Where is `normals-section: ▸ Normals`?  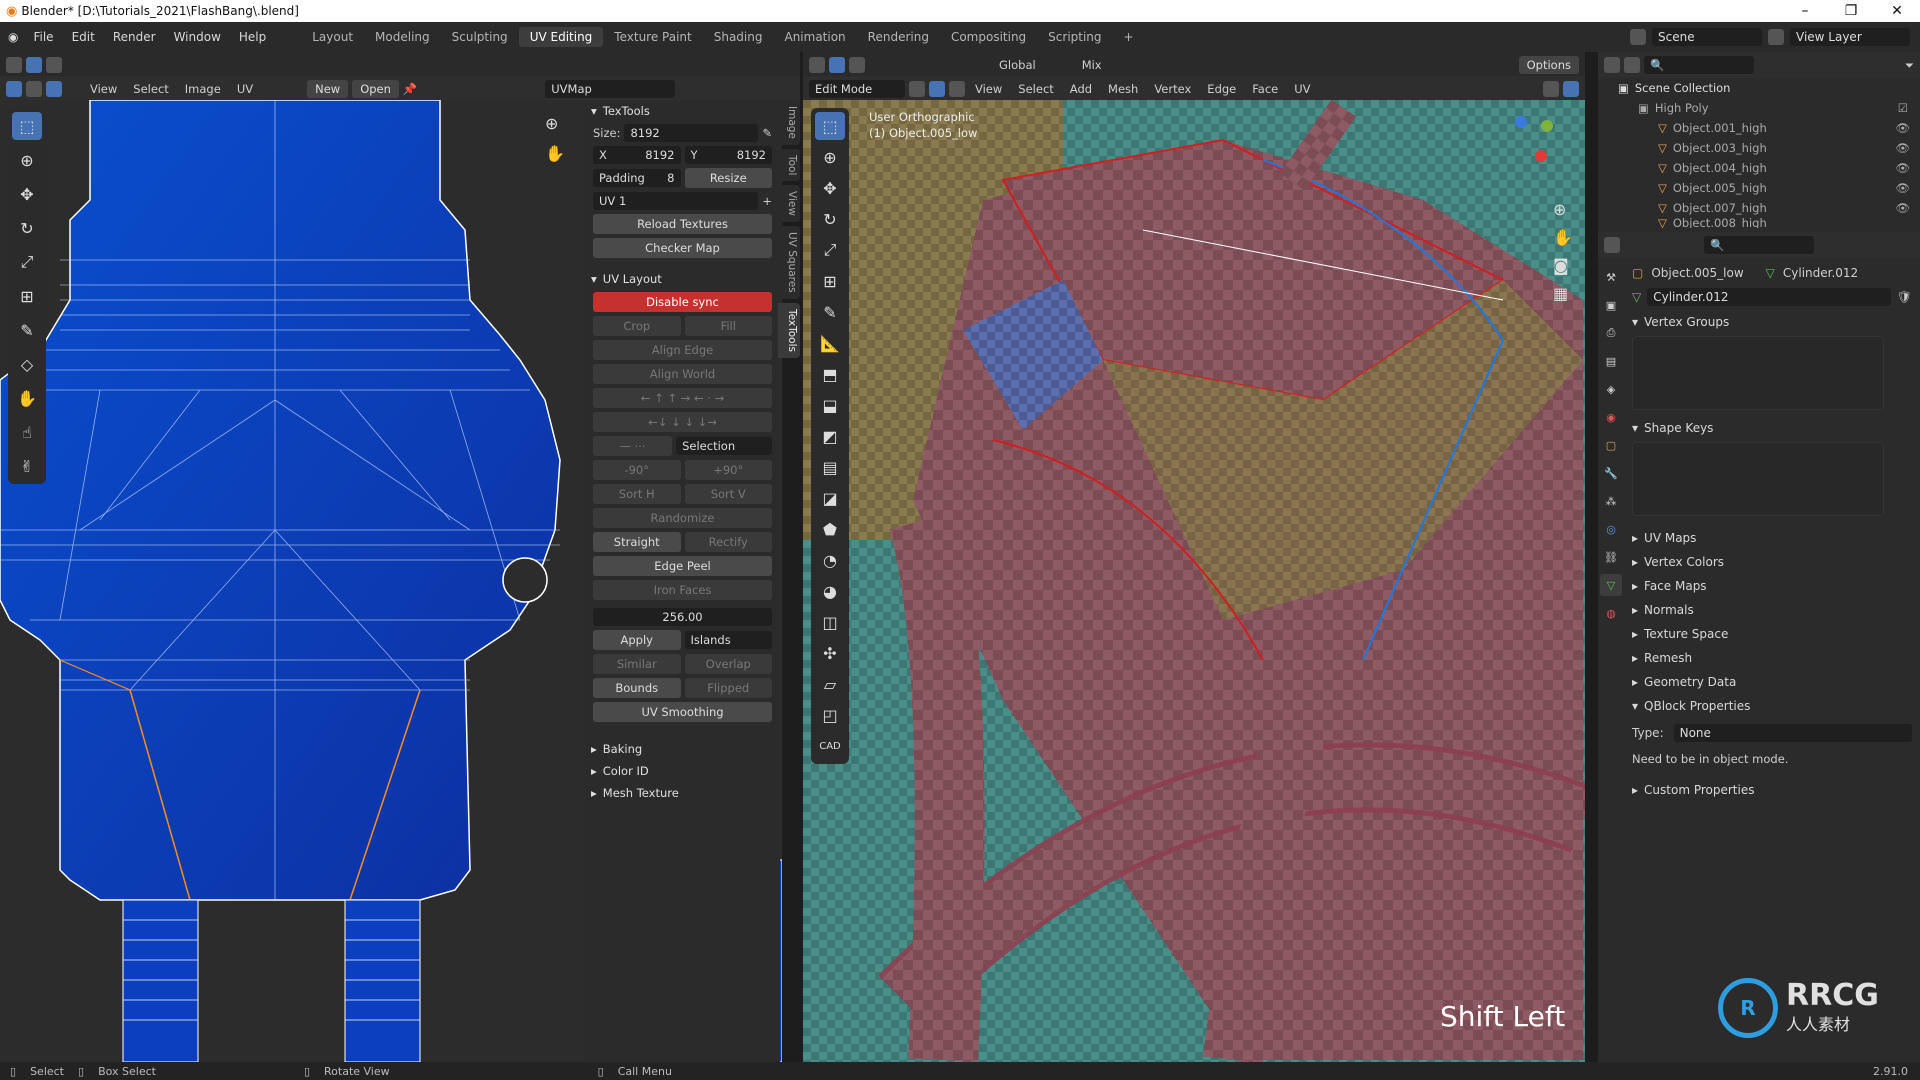
normals-section: ▸ Normals is located at coordinates (1772, 610).